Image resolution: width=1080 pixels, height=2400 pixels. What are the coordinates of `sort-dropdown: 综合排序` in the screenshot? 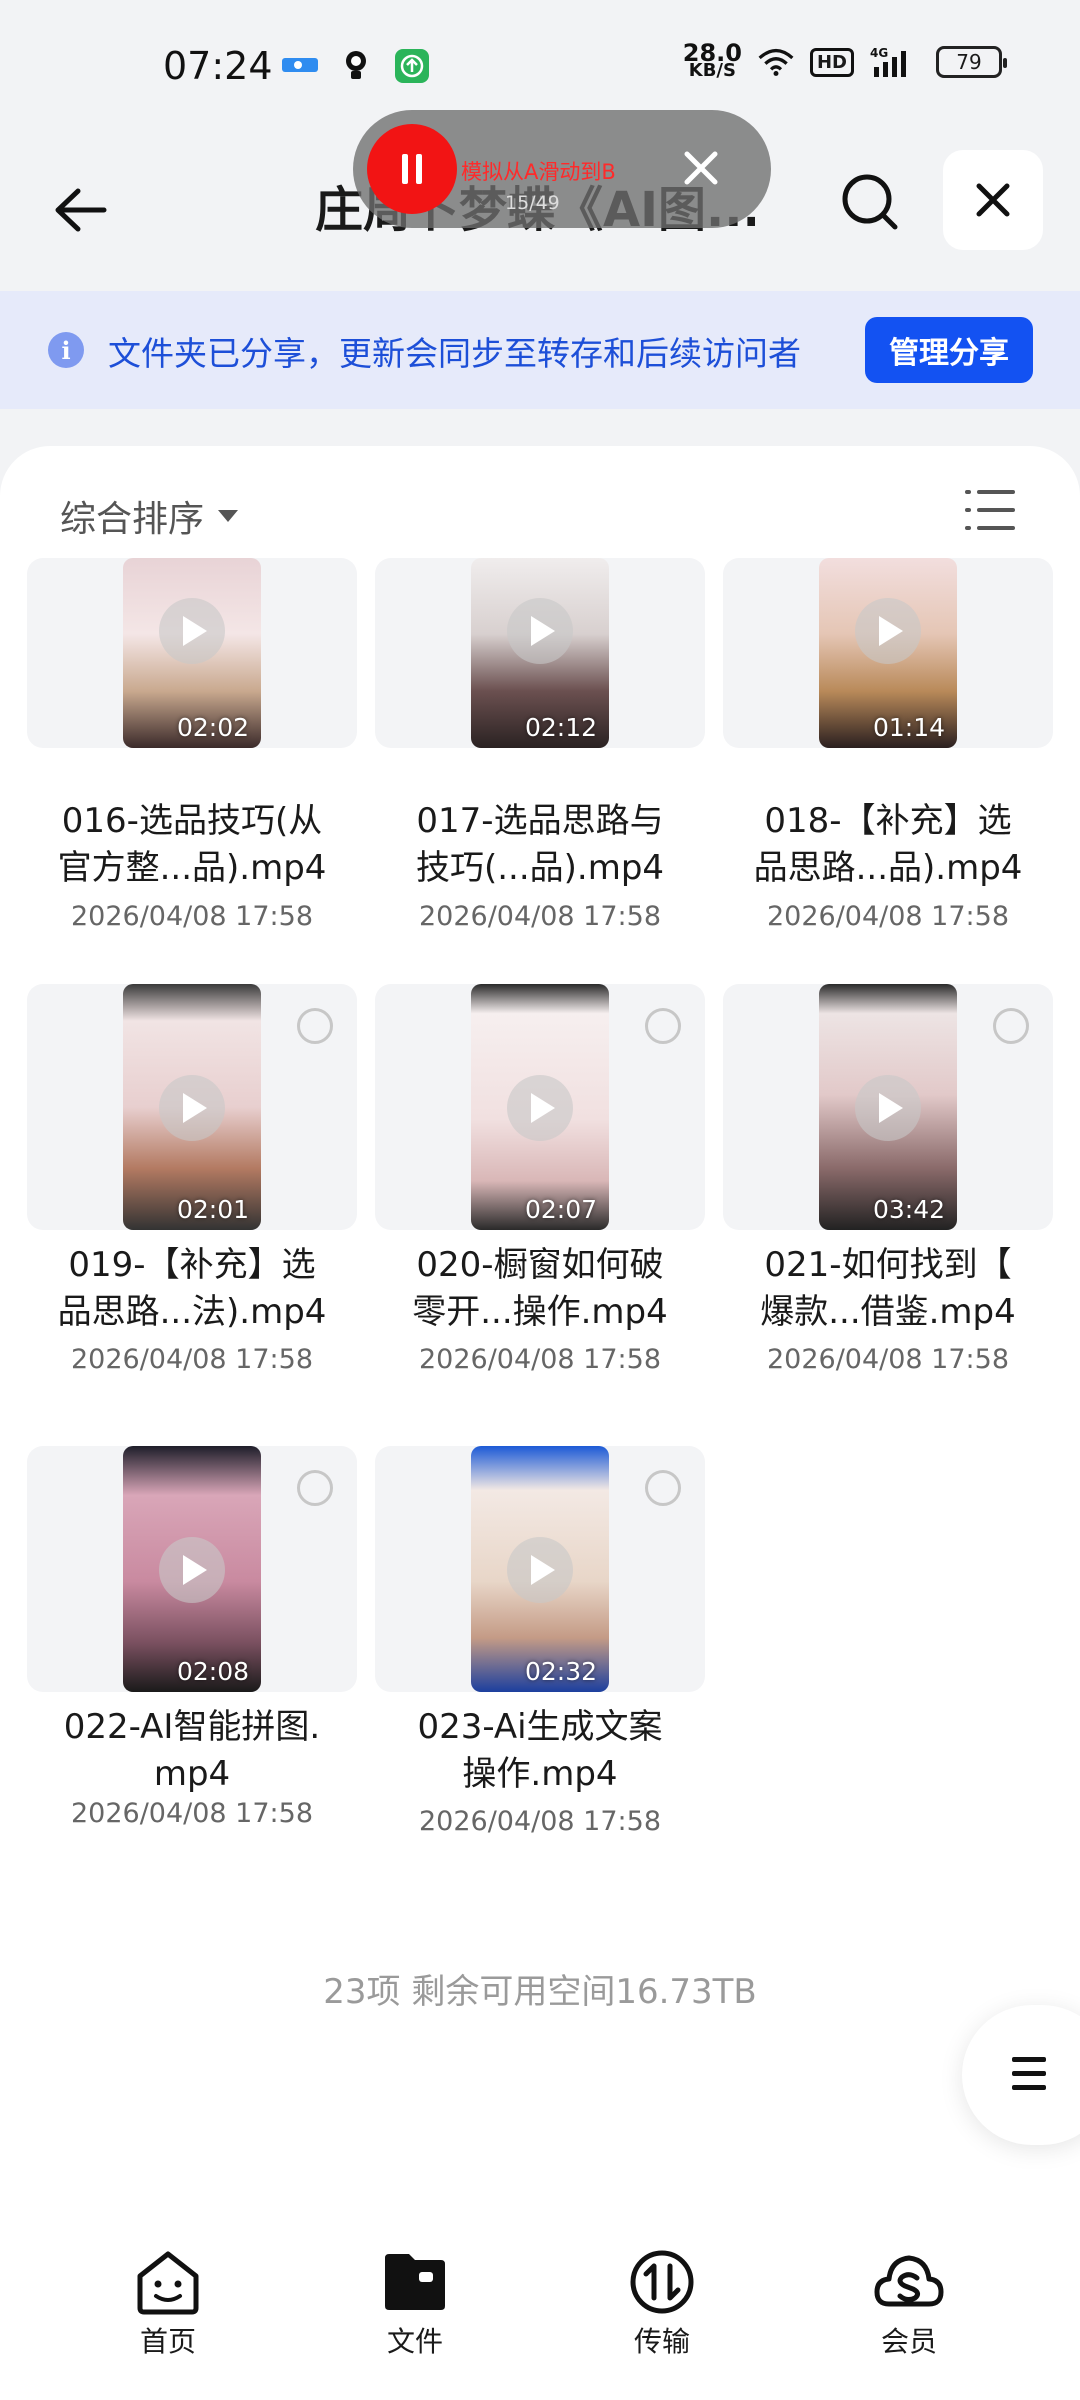 It's located at (149, 516).